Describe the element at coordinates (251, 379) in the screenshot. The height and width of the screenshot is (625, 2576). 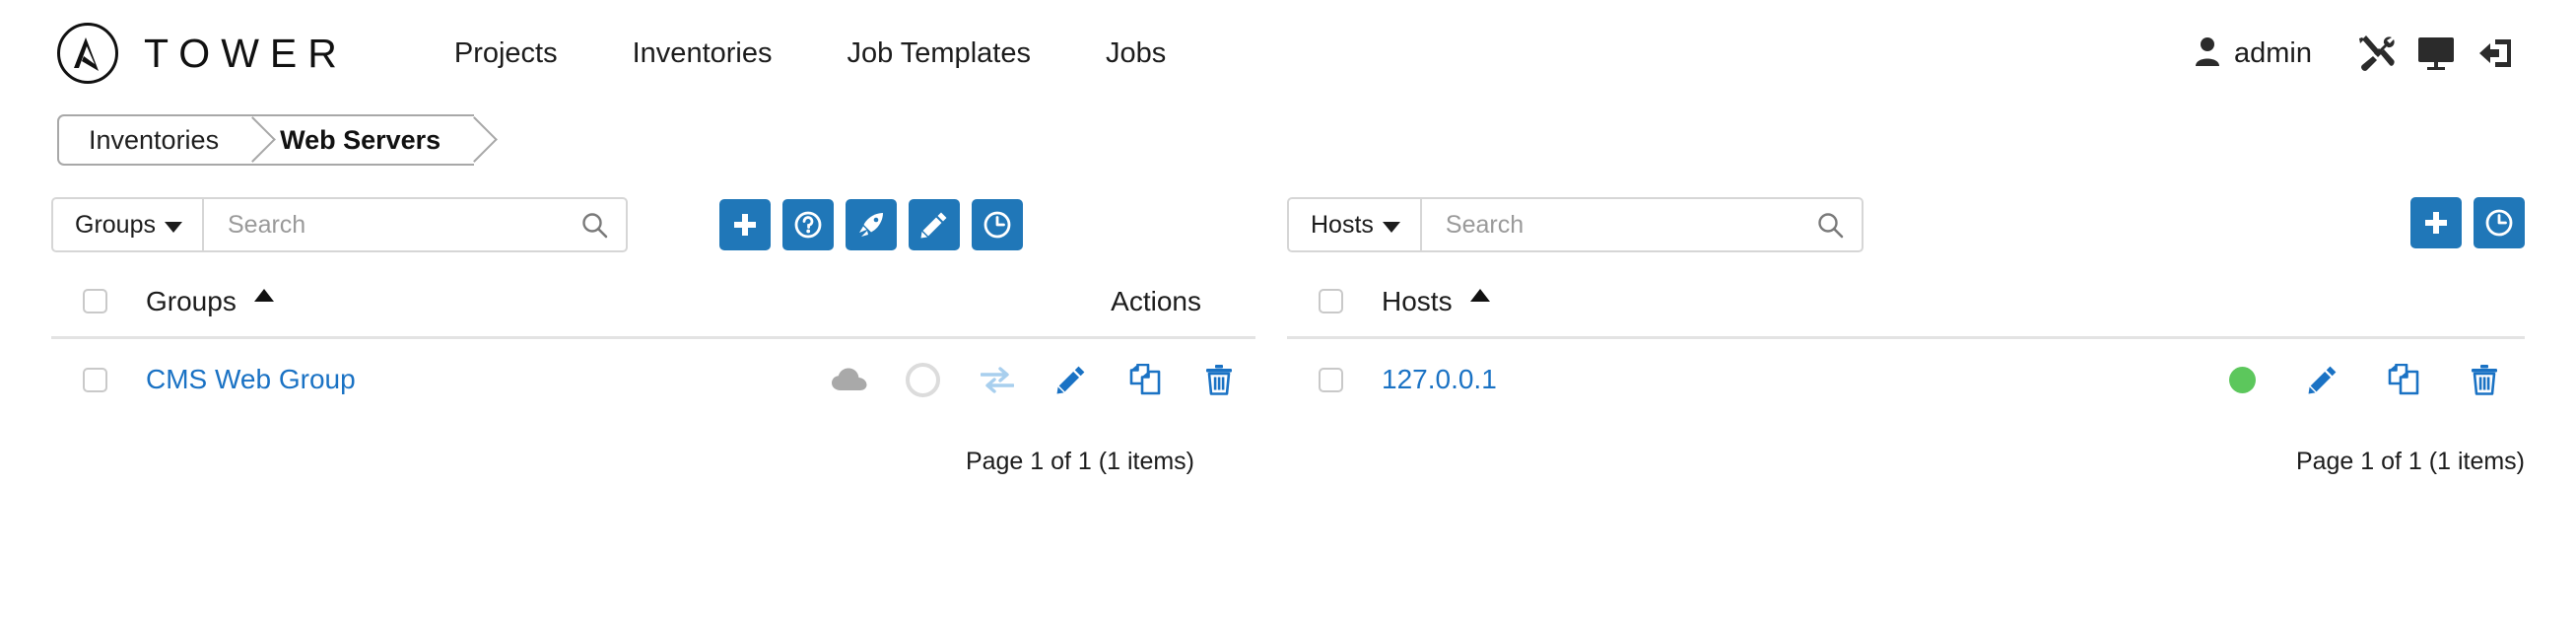
I see `group-name-link: CMS Web Group` at that location.